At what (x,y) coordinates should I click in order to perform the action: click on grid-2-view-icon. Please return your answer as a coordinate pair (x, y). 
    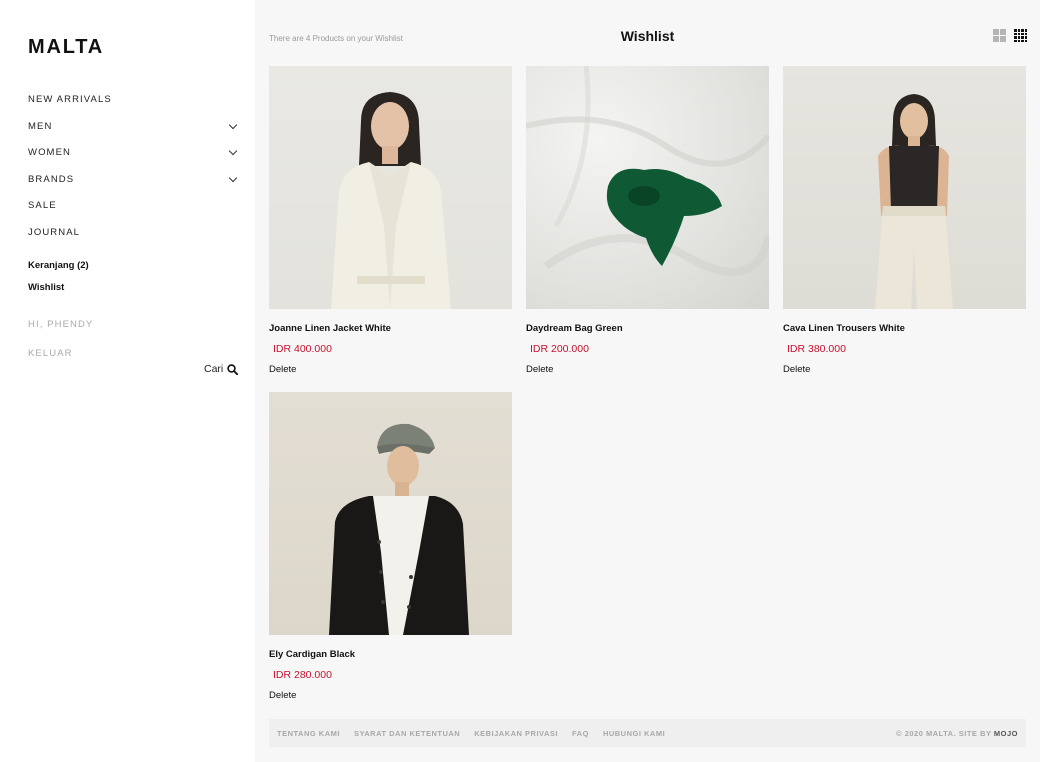
    Looking at the image, I should click on (999, 35).